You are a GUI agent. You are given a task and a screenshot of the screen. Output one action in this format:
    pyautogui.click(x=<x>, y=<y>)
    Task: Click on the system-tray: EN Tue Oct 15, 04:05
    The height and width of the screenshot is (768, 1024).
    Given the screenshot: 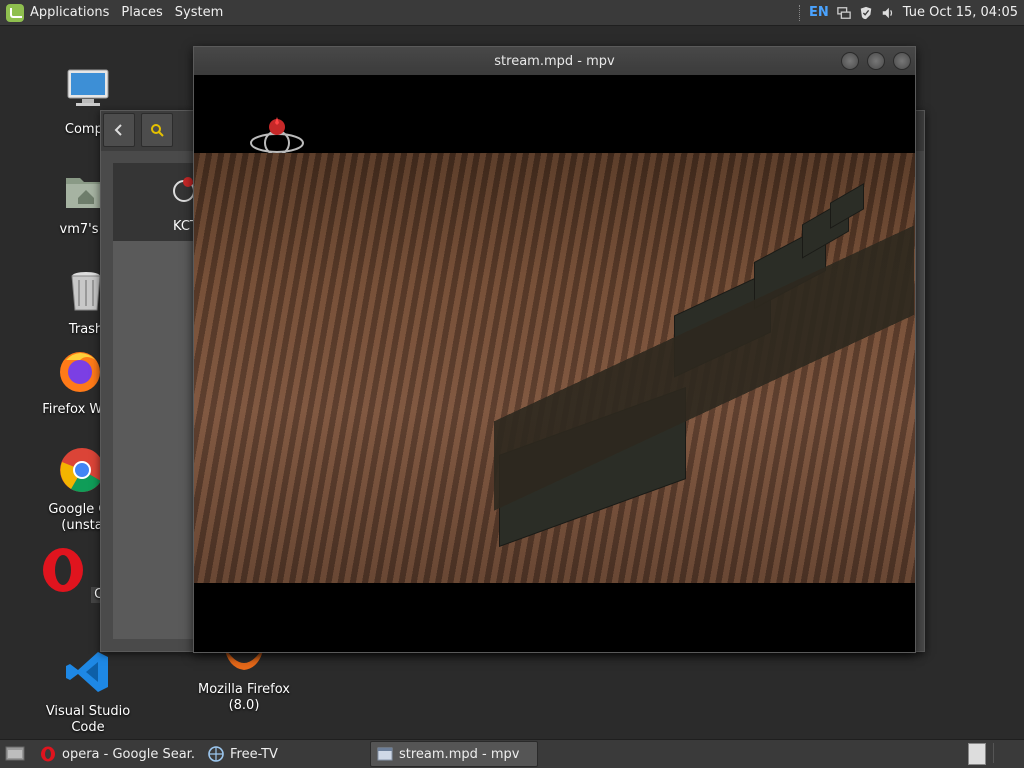 What is the action you would take?
    pyautogui.click(x=908, y=12)
    